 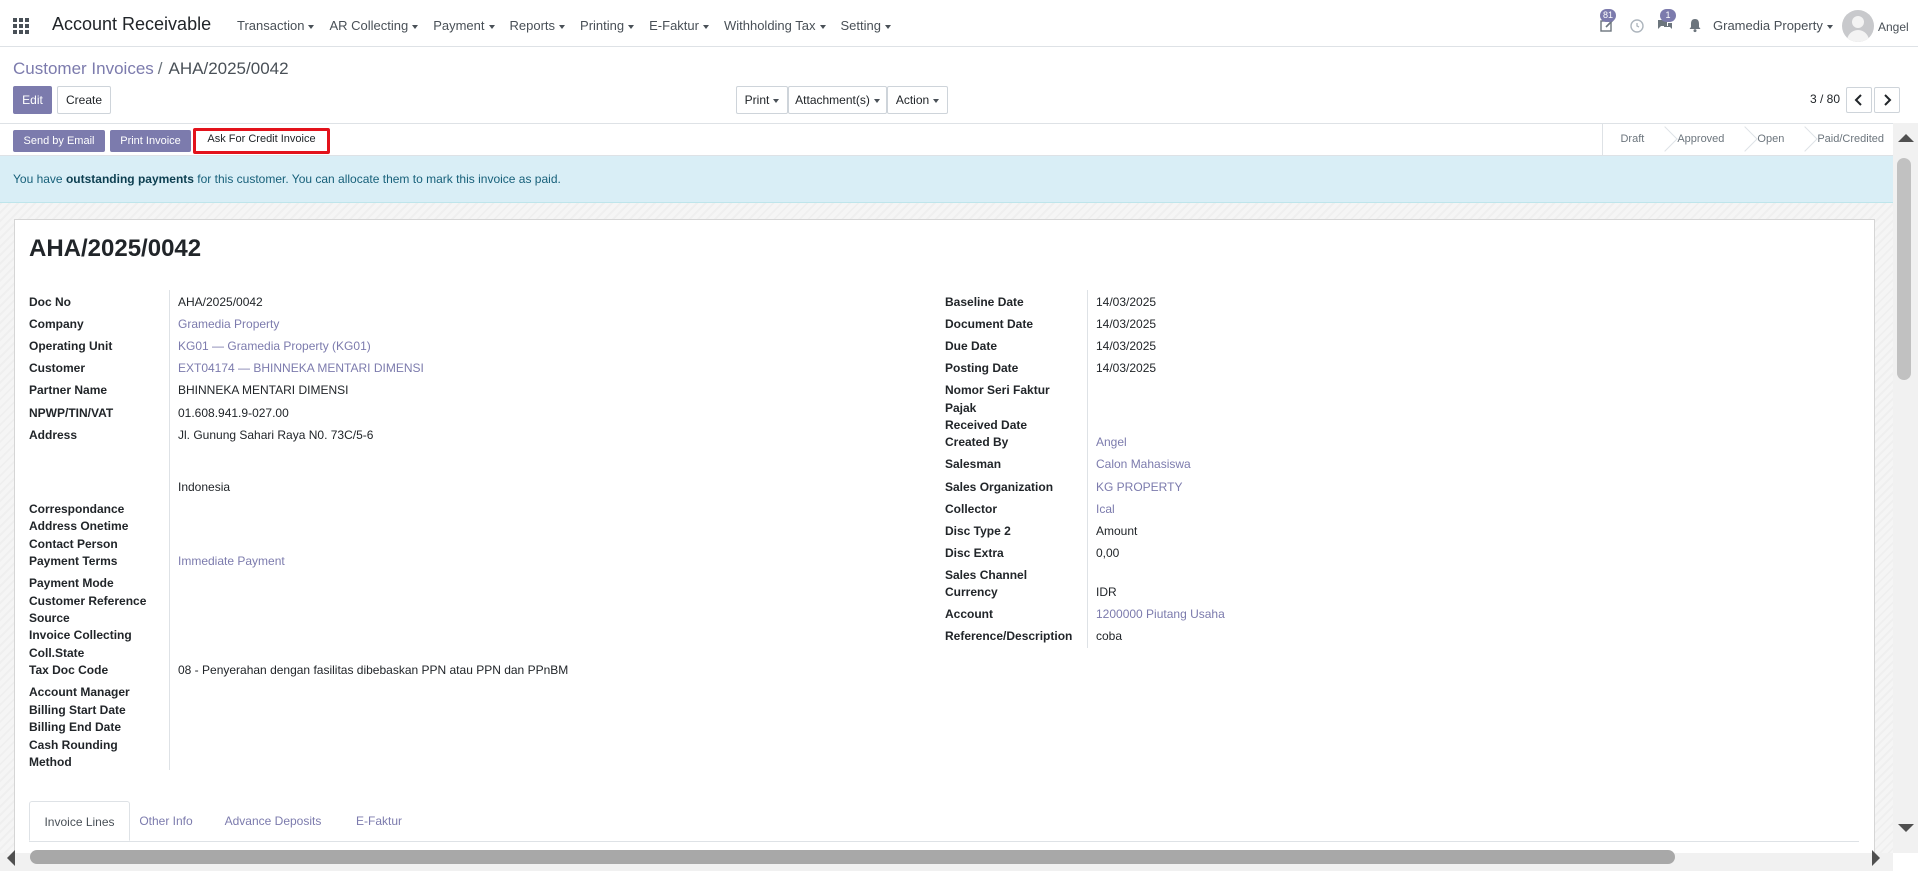 What do you see at coordinates (379, 821) in the screenshot?
I see `tab-e-faktur: E-Faktur` at bounding box center [379, 821].